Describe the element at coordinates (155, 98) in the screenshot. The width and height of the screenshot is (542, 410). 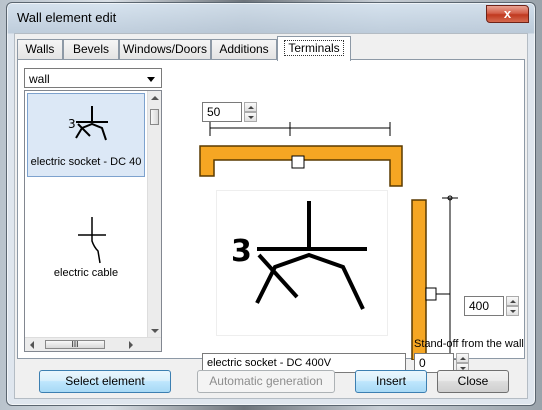
I see `scroll-up-icon` at that location.